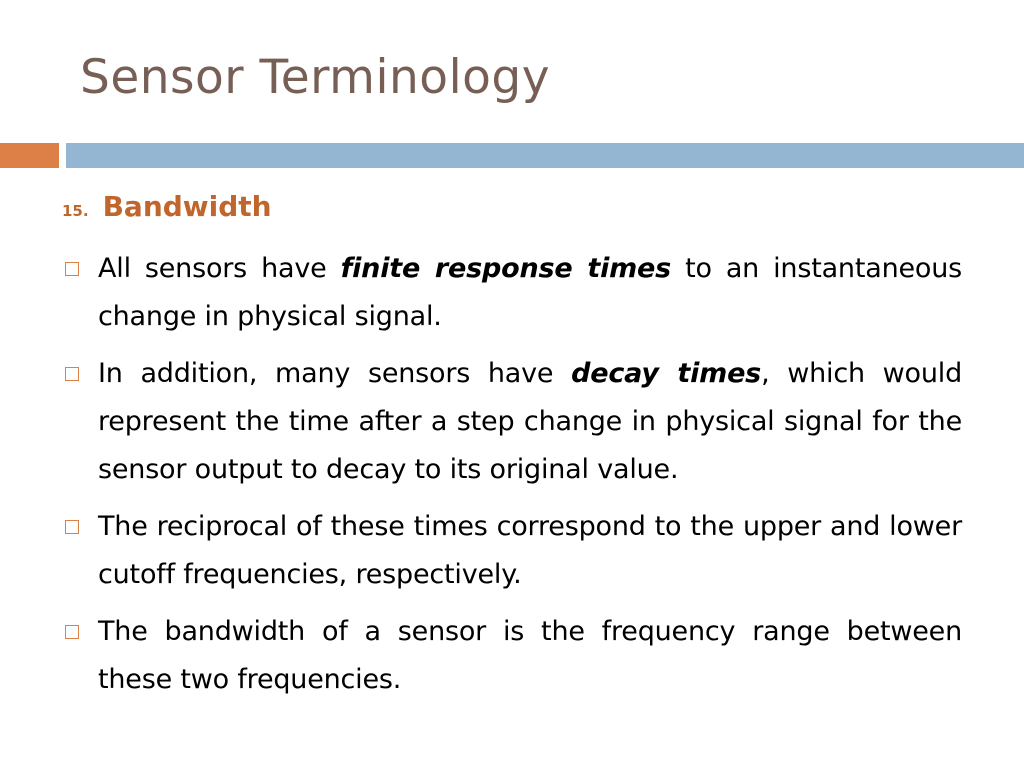 This screenshot has width=1024, height=768. Describe the element at coordinates (506, 268) in the screenshot. I see `emphasis-text: finite response times` at that location.